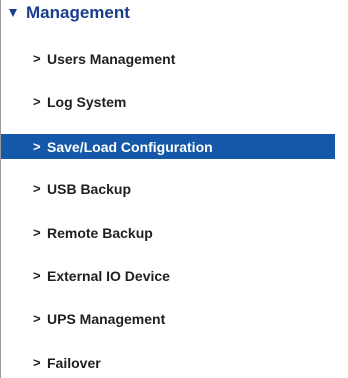  What do you see at coordinates (168, 232) in the screenshot?
I see `menu-item-remote-backup: > Remote Backup` at bounding box center [168, 232].